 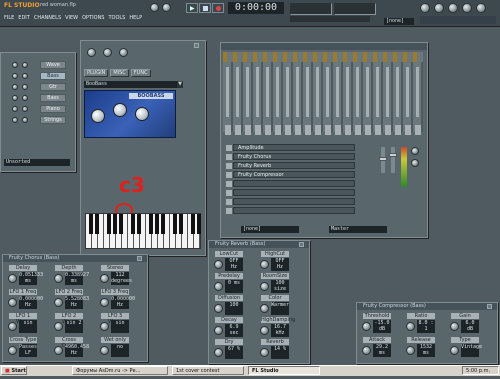 What do you see at coordinates (135, 19) in the screenshot?
I see `menu-help: HELP` at bounding box center [135, 19].